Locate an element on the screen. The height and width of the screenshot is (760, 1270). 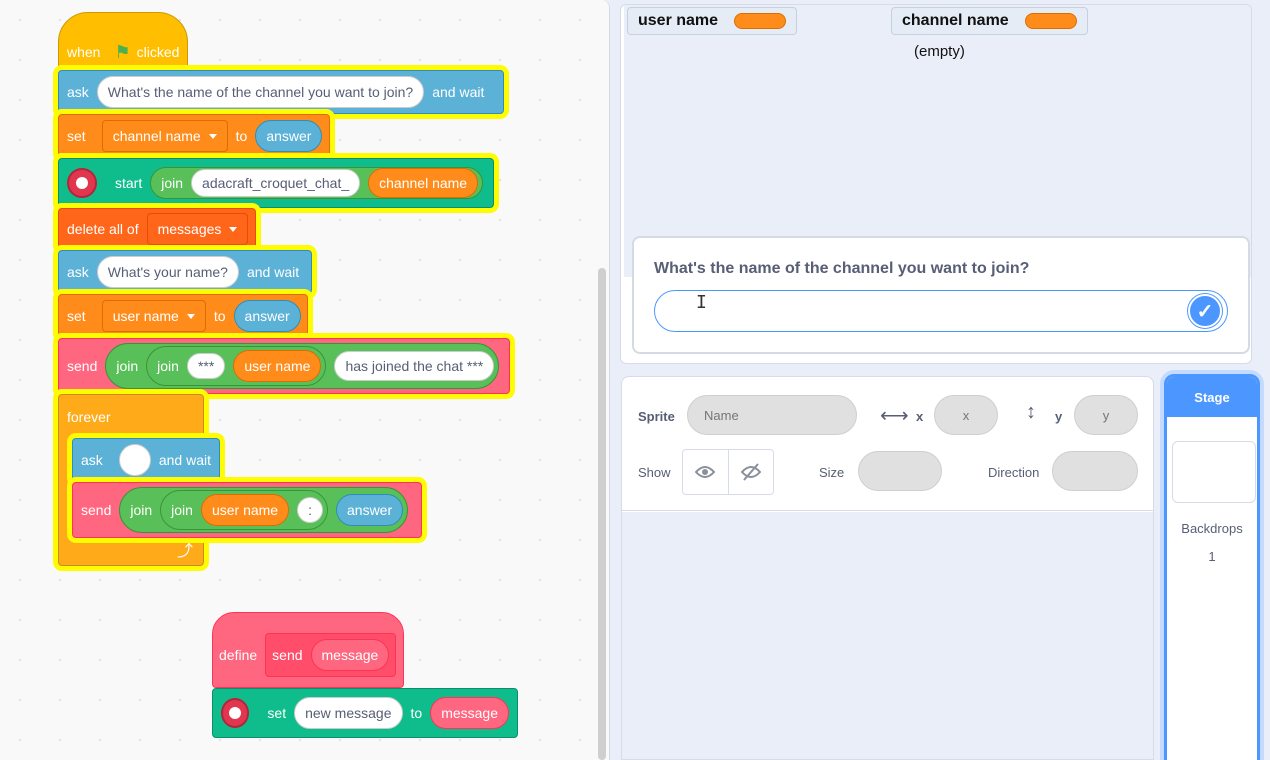
dropdown-value: channel name is located at coordinates (156, 136).